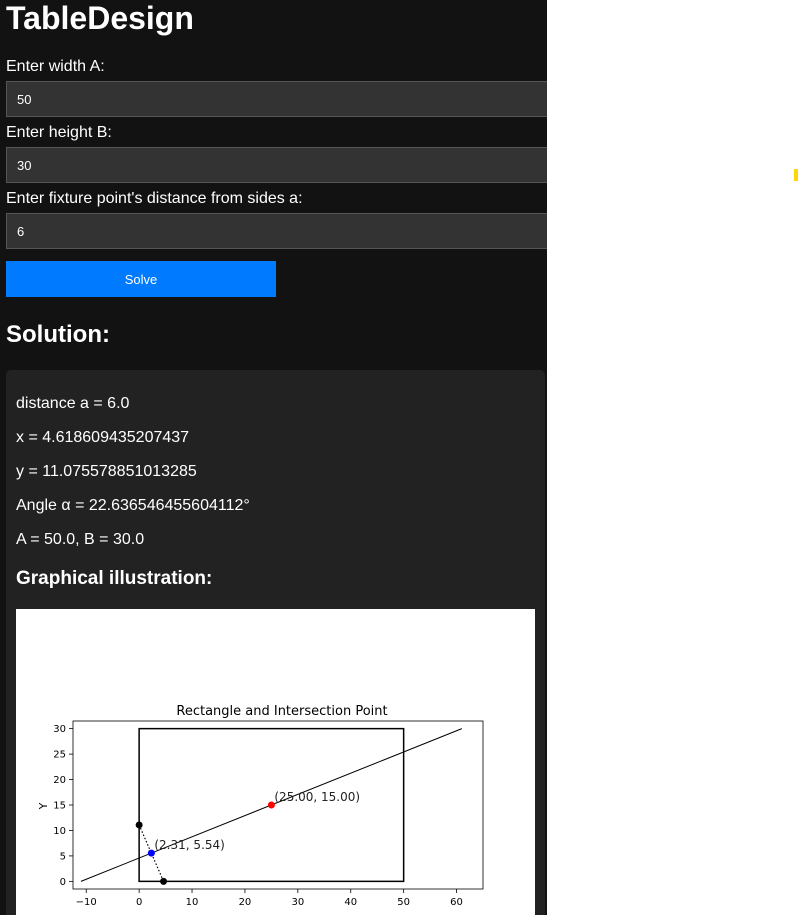 This screenshot has height=915, width=799. I want to click on result-y: y = 11.075578851013285, so click(106, 471).